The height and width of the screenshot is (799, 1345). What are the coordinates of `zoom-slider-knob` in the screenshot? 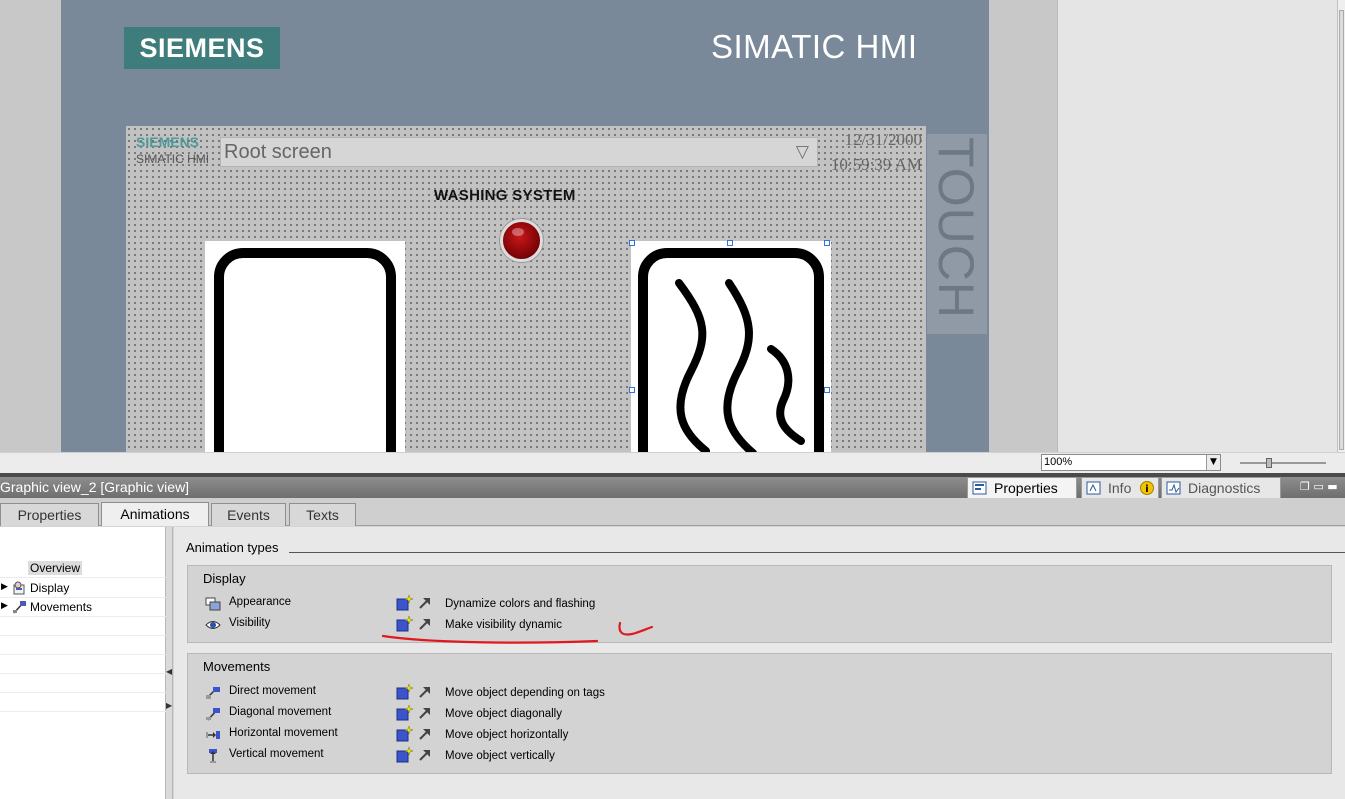 It's located at (1269, 463).